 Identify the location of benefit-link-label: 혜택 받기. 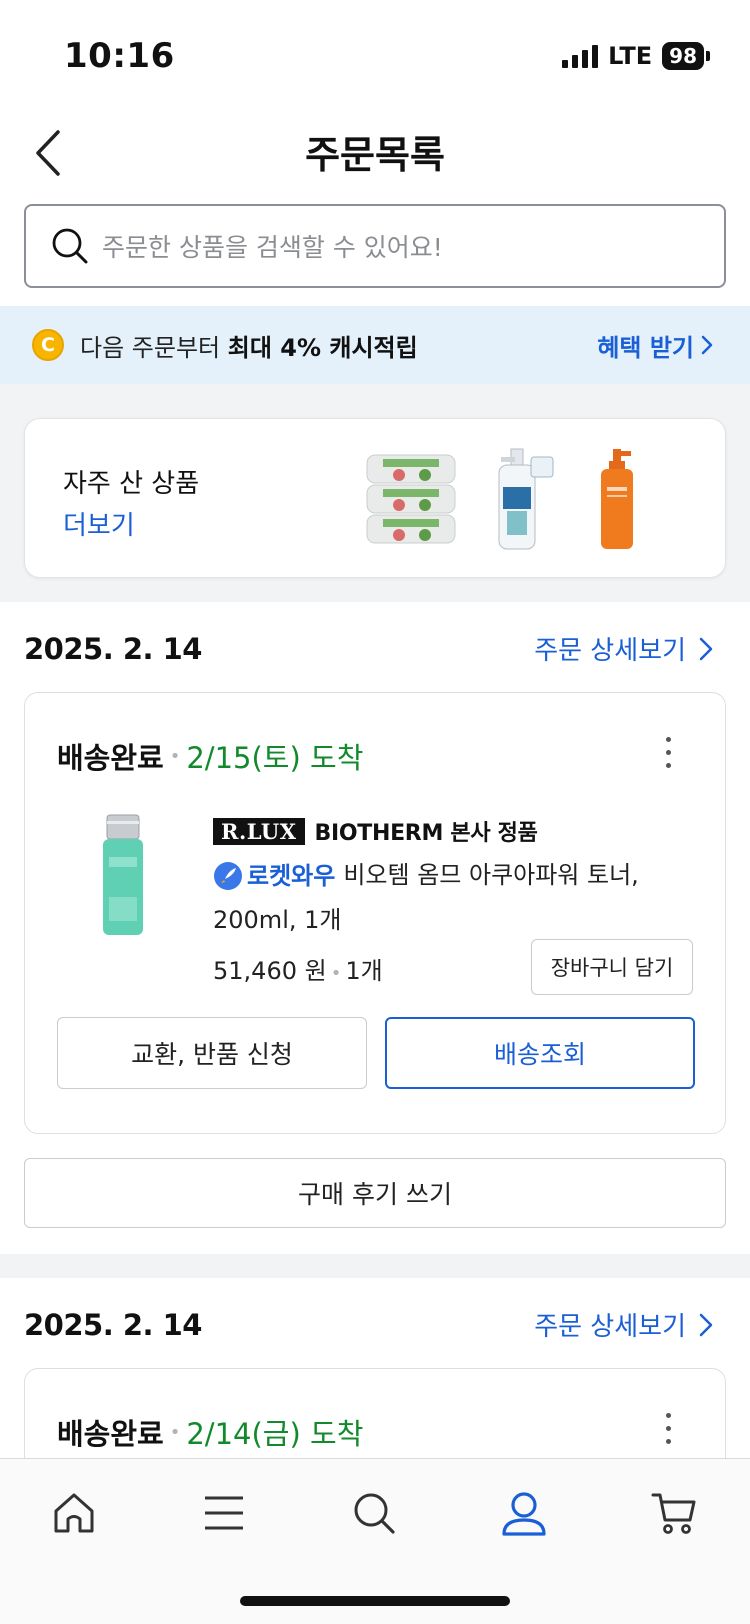
(645, 347).